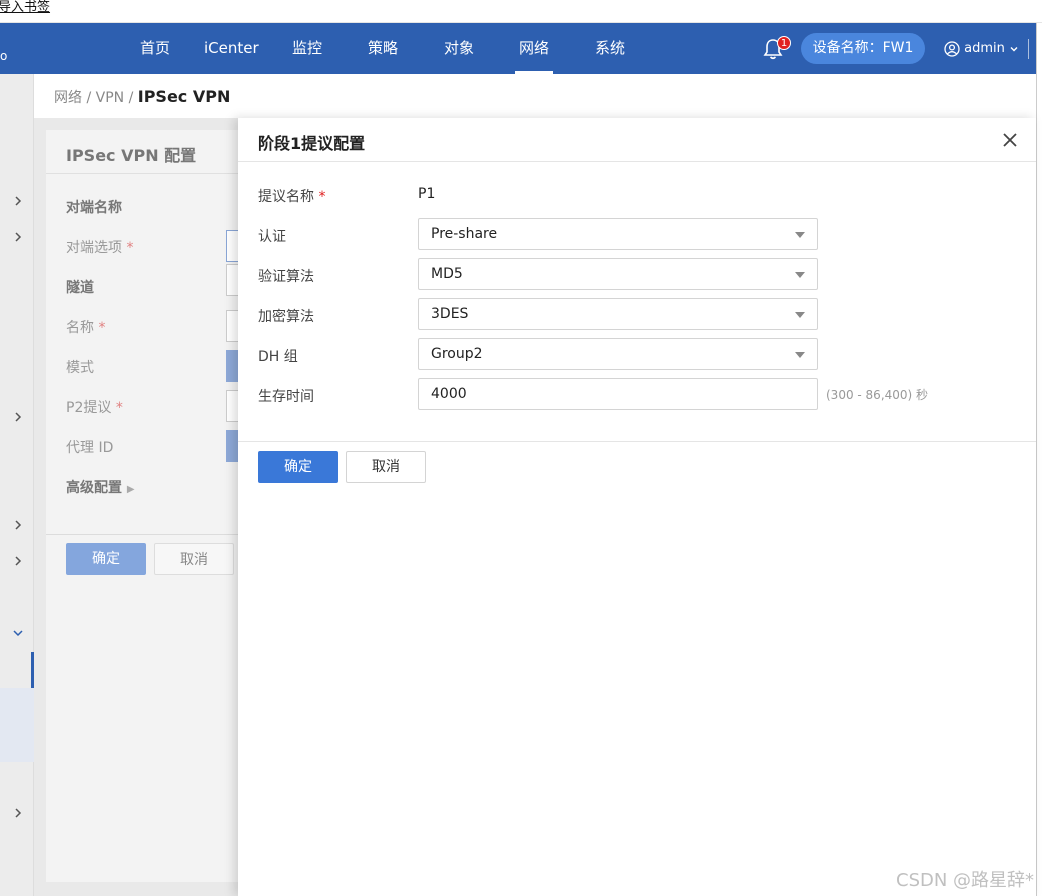 This screenshot has width=1042, height=896. I want to click on panel-header: IPSec VPN 配置, so click(144, 152).